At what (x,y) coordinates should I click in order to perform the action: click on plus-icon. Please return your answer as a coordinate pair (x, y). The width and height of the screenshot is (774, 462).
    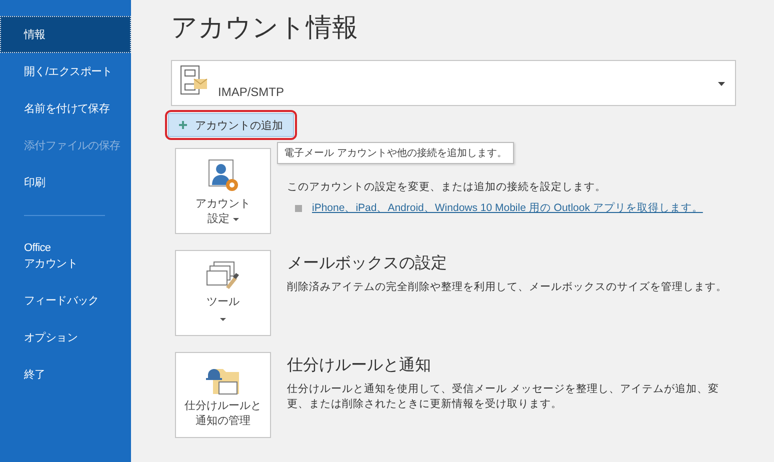
    Looking at the image, I should click on (183, 125).